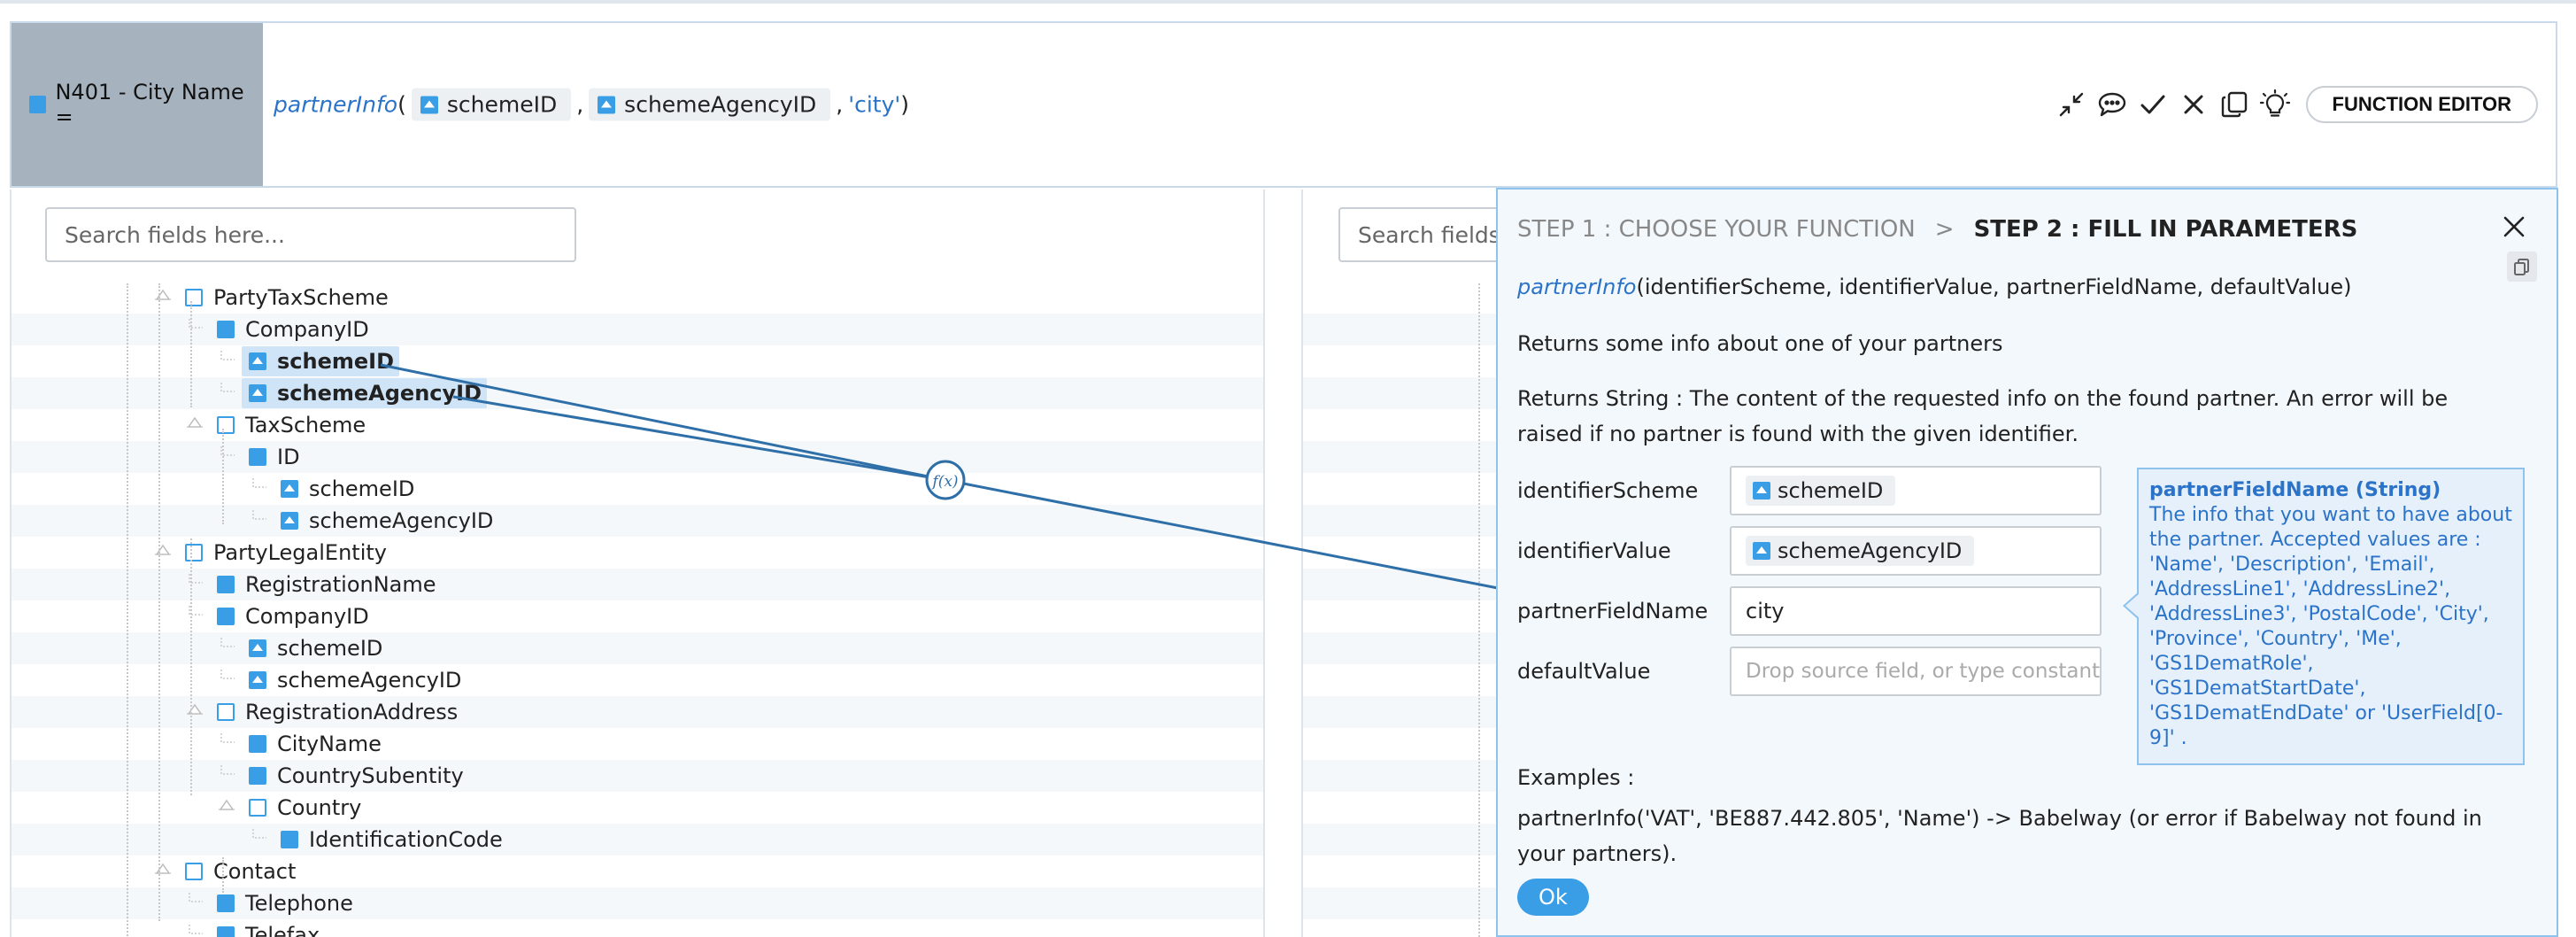  I want to click on tree-node-contact: Contact, so click(240, 872).